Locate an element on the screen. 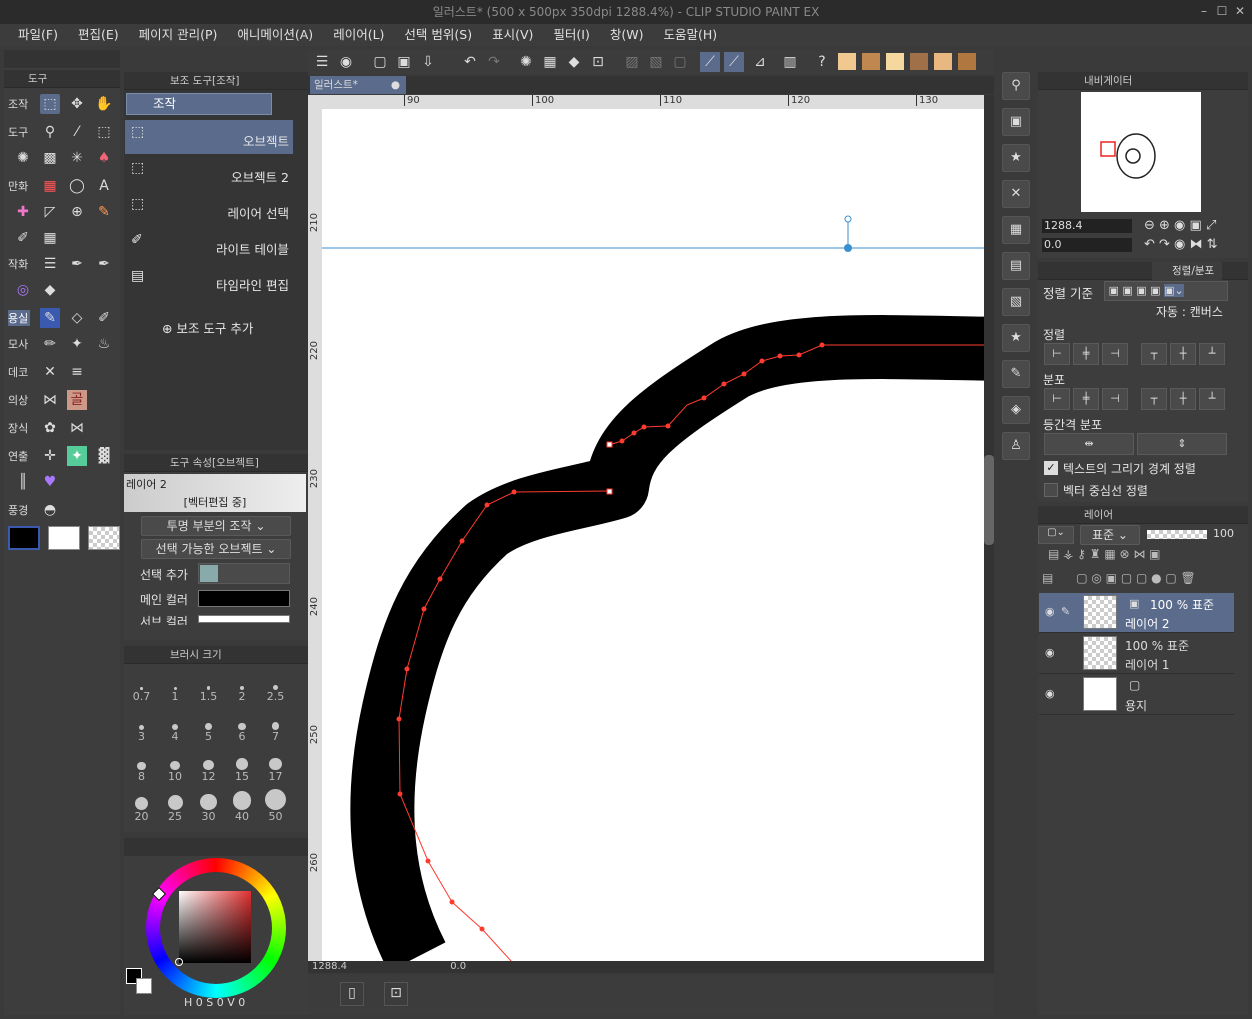 This screenshot has height=1019, width=1252. eraser-icon: ◇ is located at coordinates (77, 318).